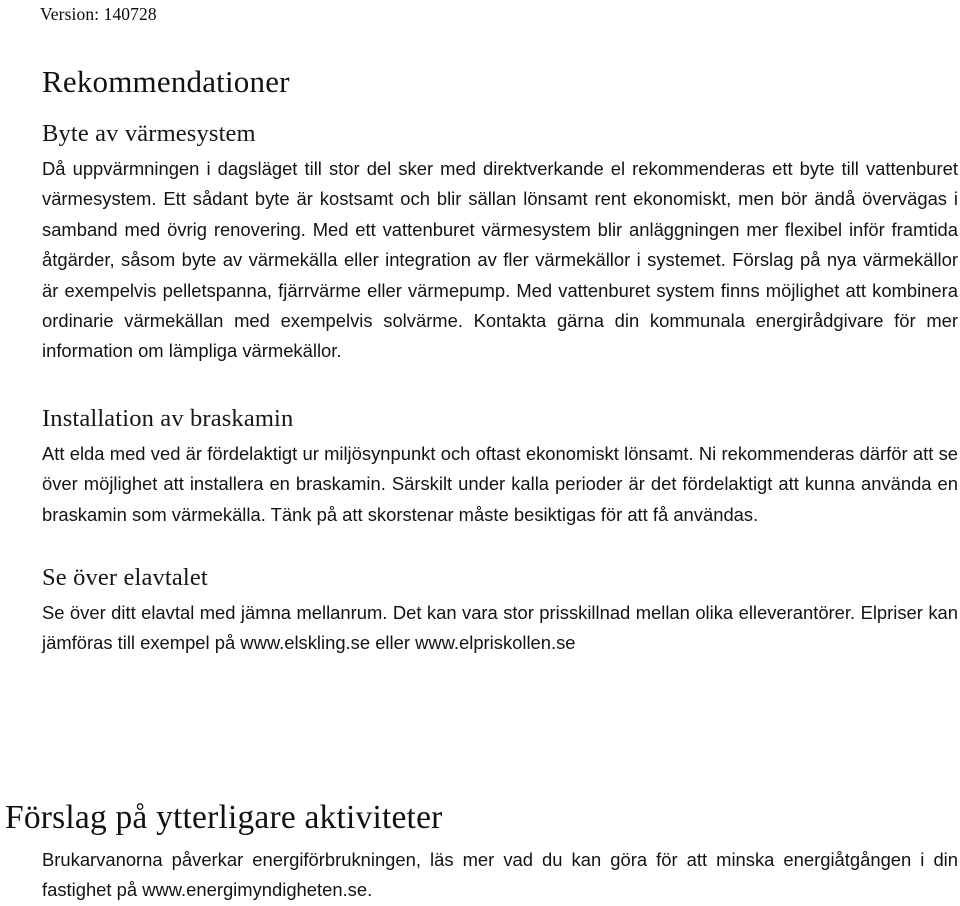  I want to click on document-version-label: Version: 140728, so click(98, 14).